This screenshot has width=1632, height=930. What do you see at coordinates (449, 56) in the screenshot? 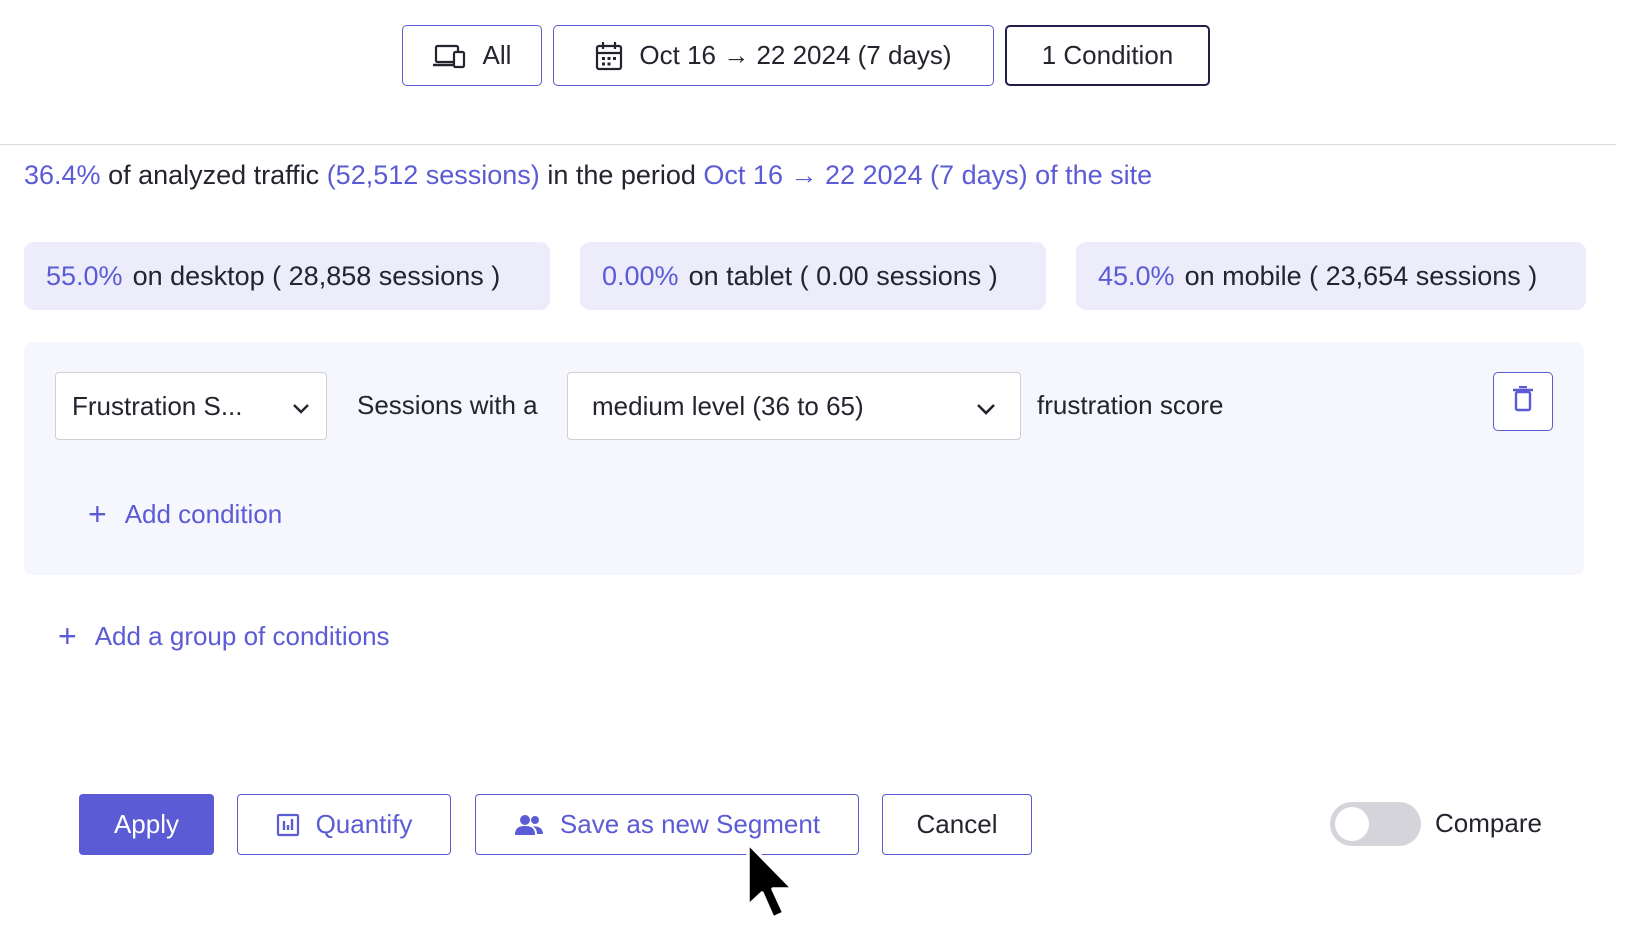
I see `devices-icon` at bounding box center [449, 56].